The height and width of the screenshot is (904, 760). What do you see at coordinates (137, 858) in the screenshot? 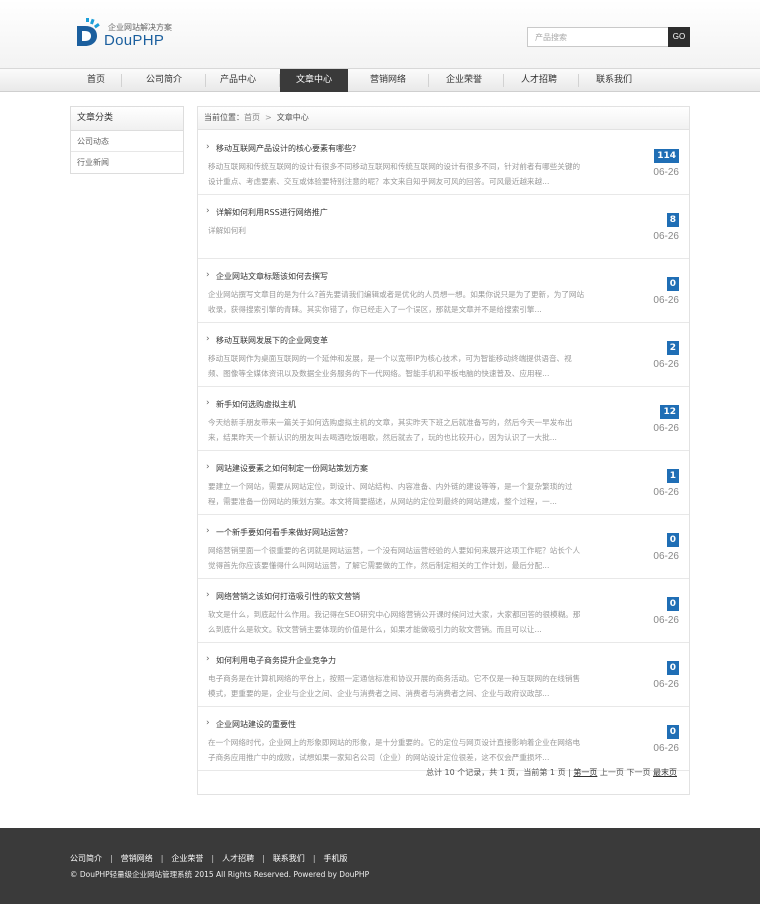
I see `footer-link-marketing: 营销网络` at bounding box center [137, 858].